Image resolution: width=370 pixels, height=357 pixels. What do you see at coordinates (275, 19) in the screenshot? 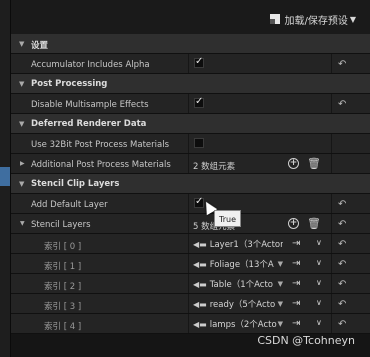
I see `preset-icon` at bounding box center [275, 19].